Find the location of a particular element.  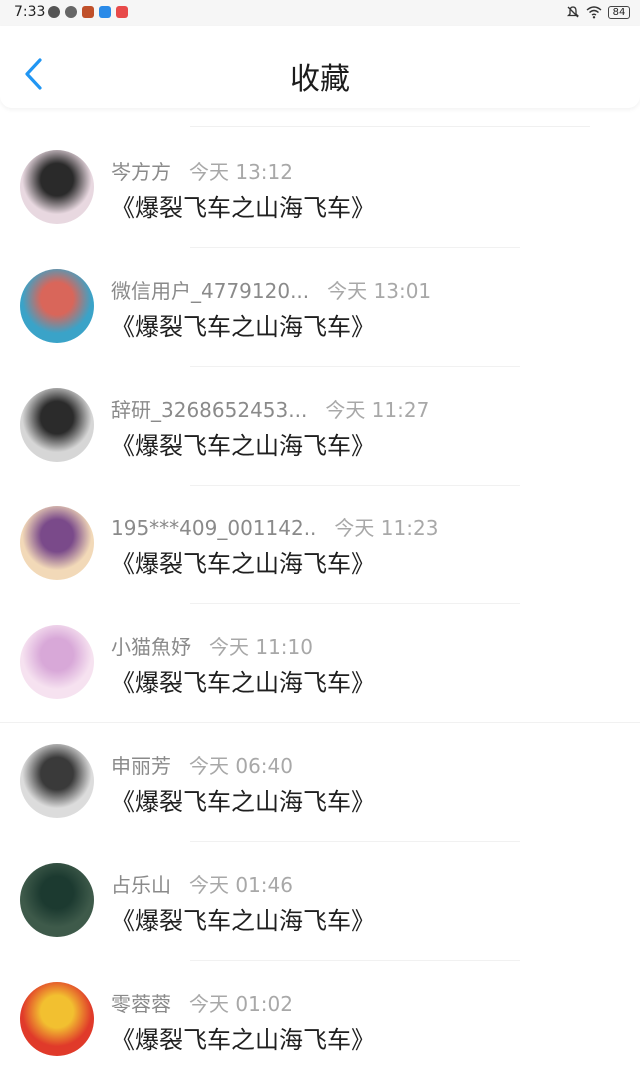

list-item: 微信用户_4779120... 今天 13:01 《爆裂飞车之山海飞车》 is located at coordinates (320, 308).